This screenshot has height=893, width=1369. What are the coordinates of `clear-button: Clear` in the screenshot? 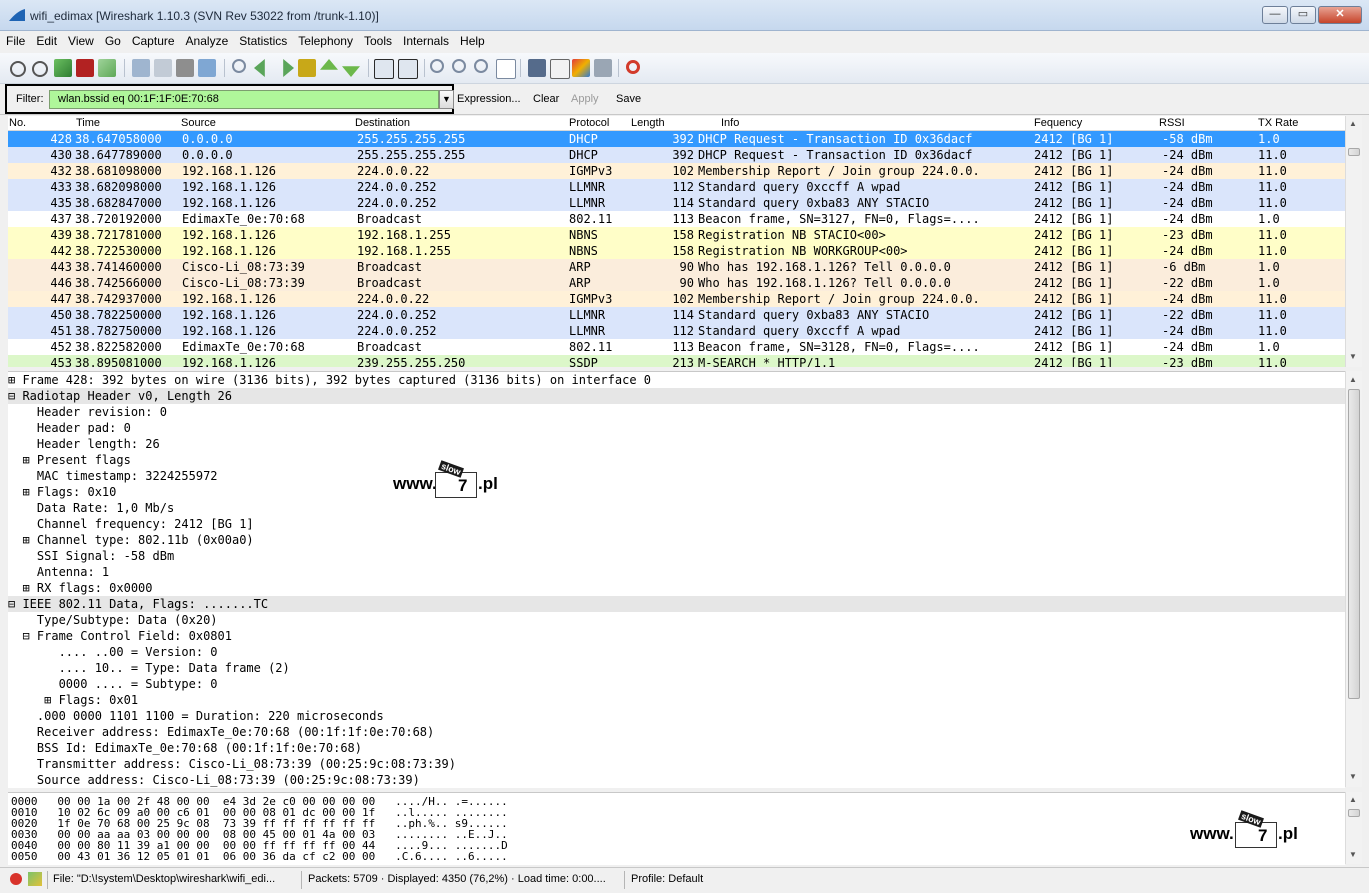 It's located at (546, 99).